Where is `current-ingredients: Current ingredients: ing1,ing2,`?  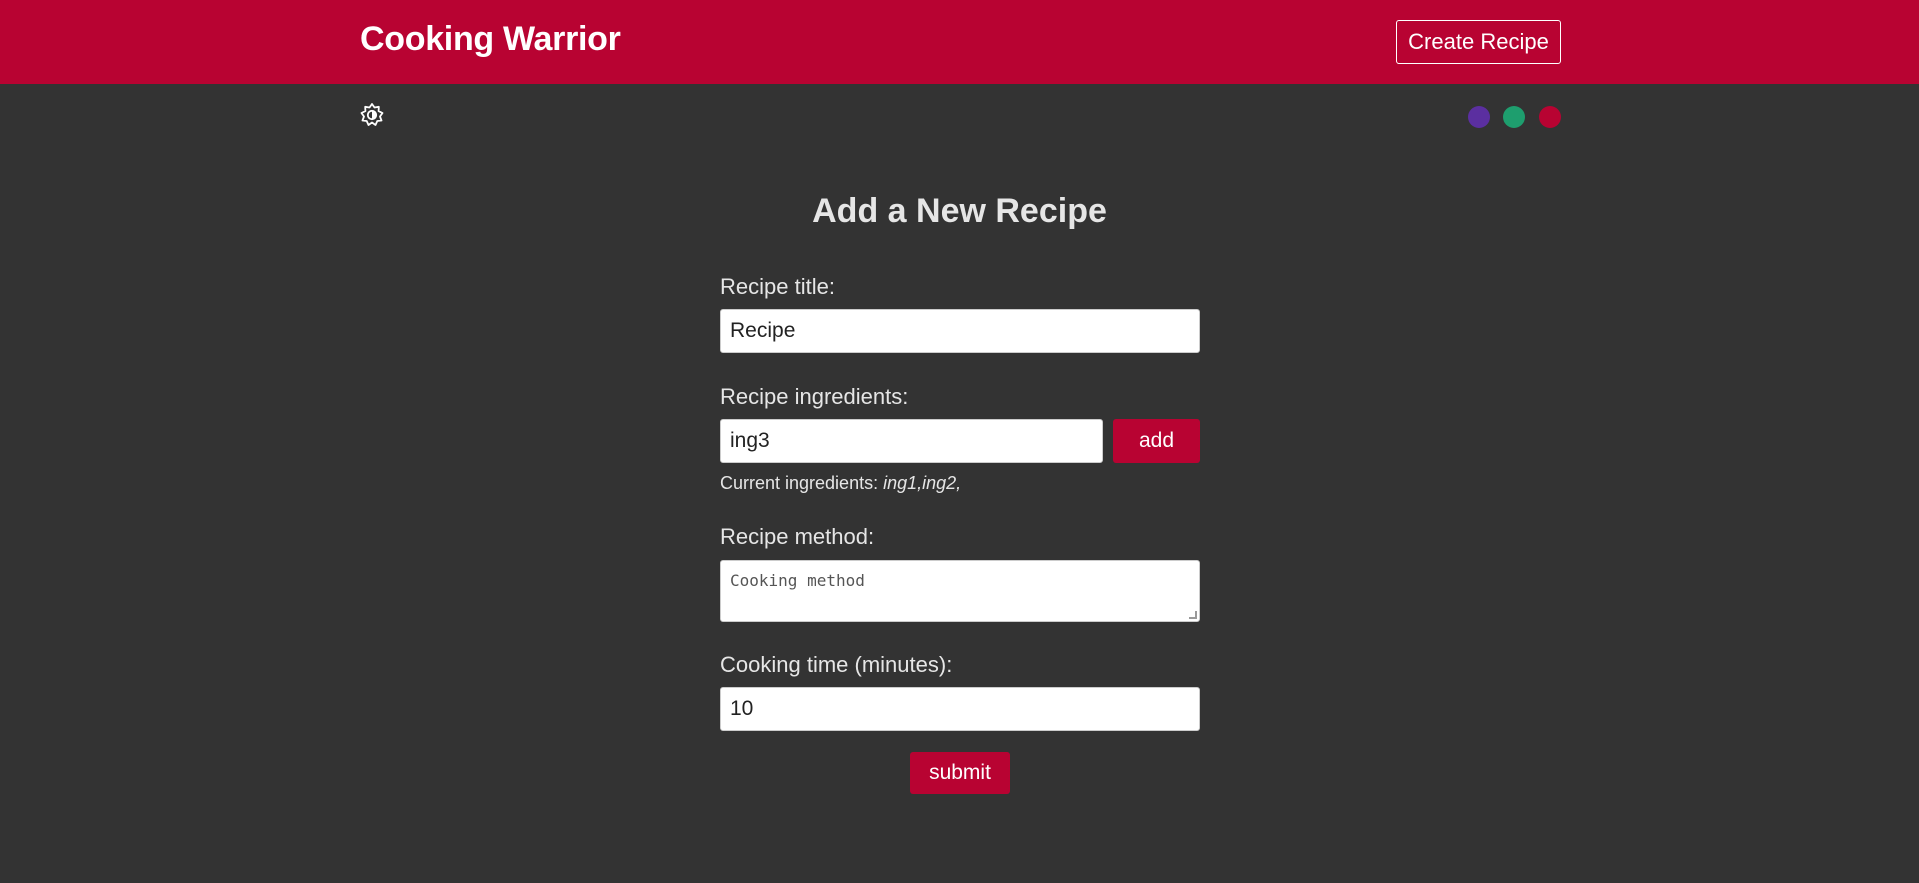 current-ingredients: Current ingredients: ing1,ing2, is located at coordinates (840, 483).